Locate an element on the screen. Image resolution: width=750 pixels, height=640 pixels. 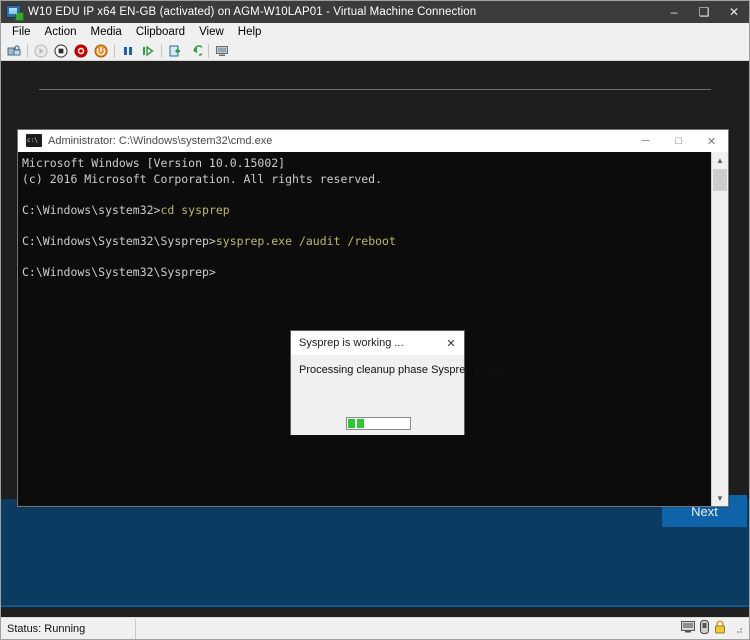
status-icons is located at coordinates (715, 628).